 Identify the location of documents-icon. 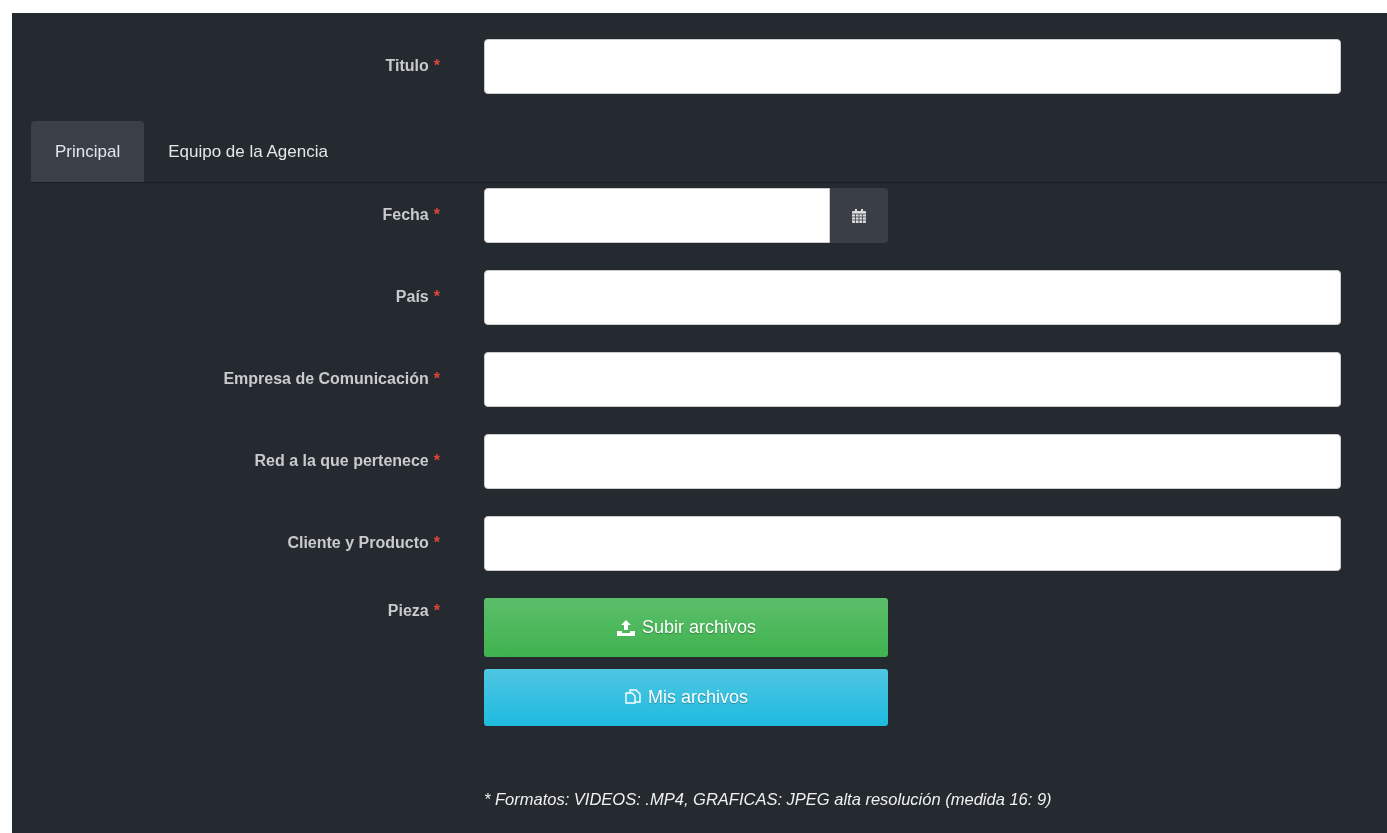
(633, 697).